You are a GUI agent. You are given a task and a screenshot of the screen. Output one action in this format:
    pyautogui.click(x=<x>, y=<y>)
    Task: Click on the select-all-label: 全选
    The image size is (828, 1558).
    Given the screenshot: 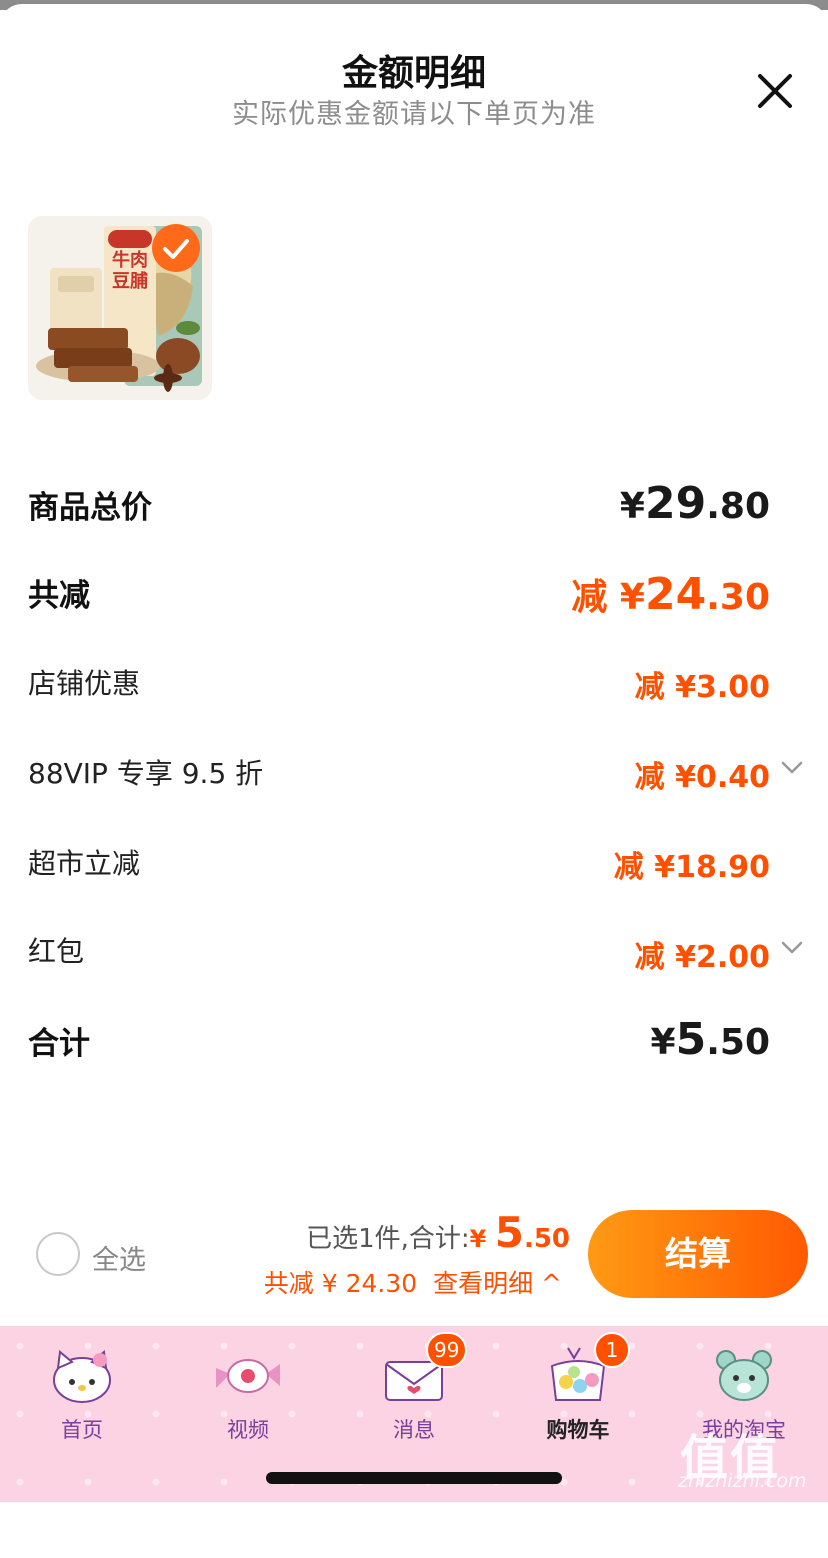 What is the action you would take?
    pyautogui.click(x=119, y=1260)
    